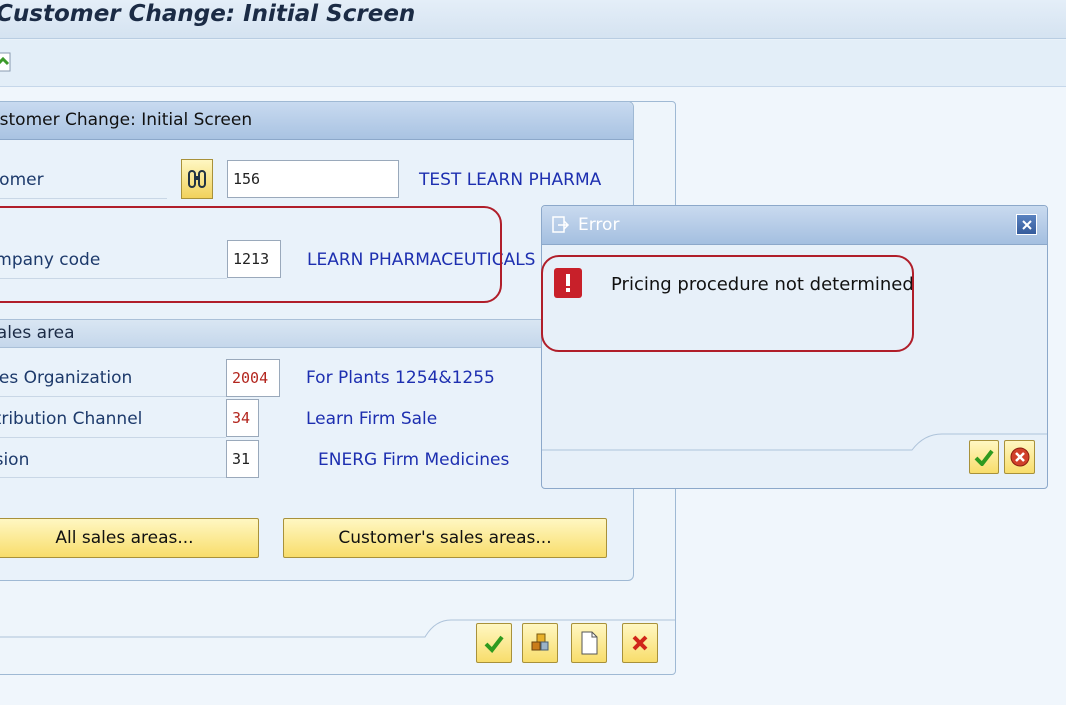  What do you see at coordinates (510, 180) in the screenshot?
I see `customer-description: TEST LEARN PHARMA` at bounding box center [510, 180].